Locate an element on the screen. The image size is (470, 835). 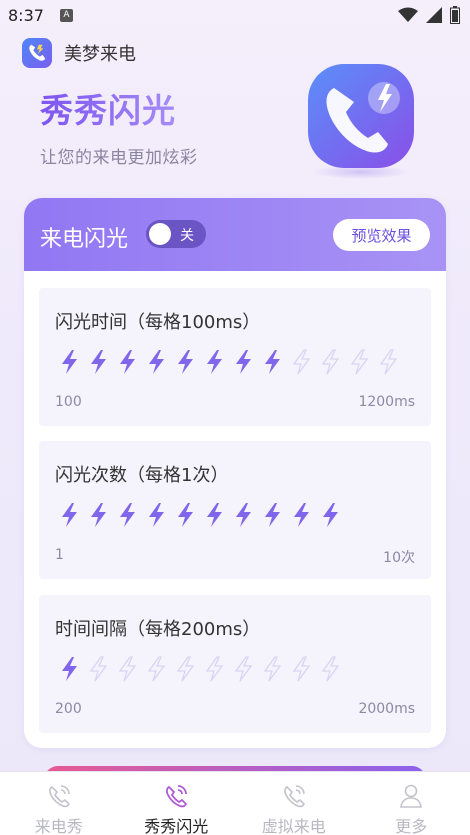
status-time: 8:37 is located at coordinates (26, 15).